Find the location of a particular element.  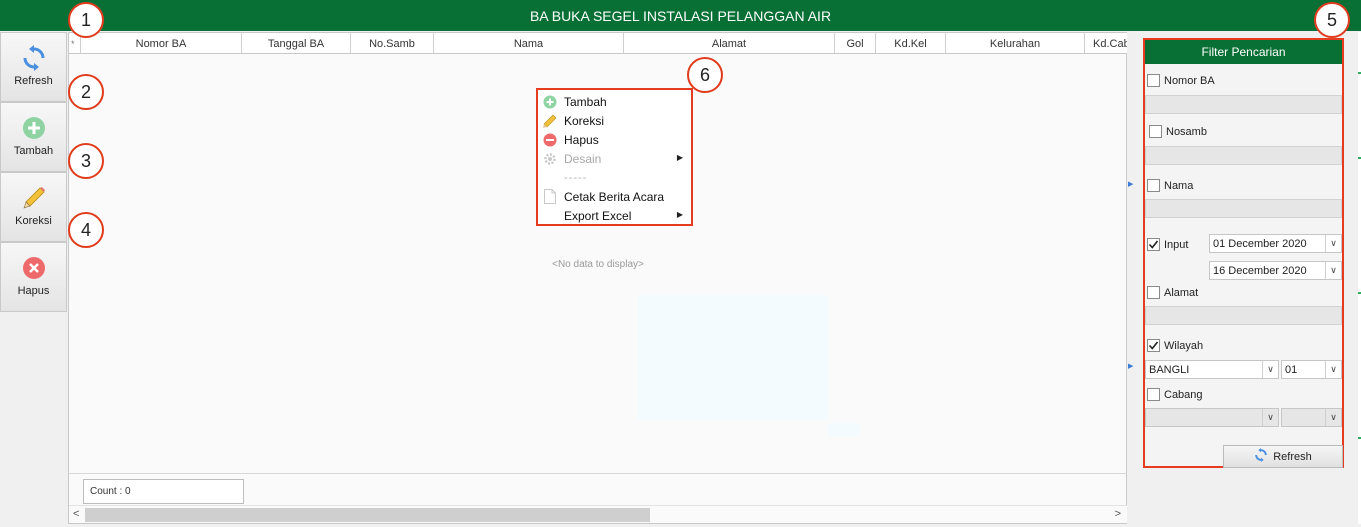

menu-item-label: Tambah is located at coordinates (585, 101).